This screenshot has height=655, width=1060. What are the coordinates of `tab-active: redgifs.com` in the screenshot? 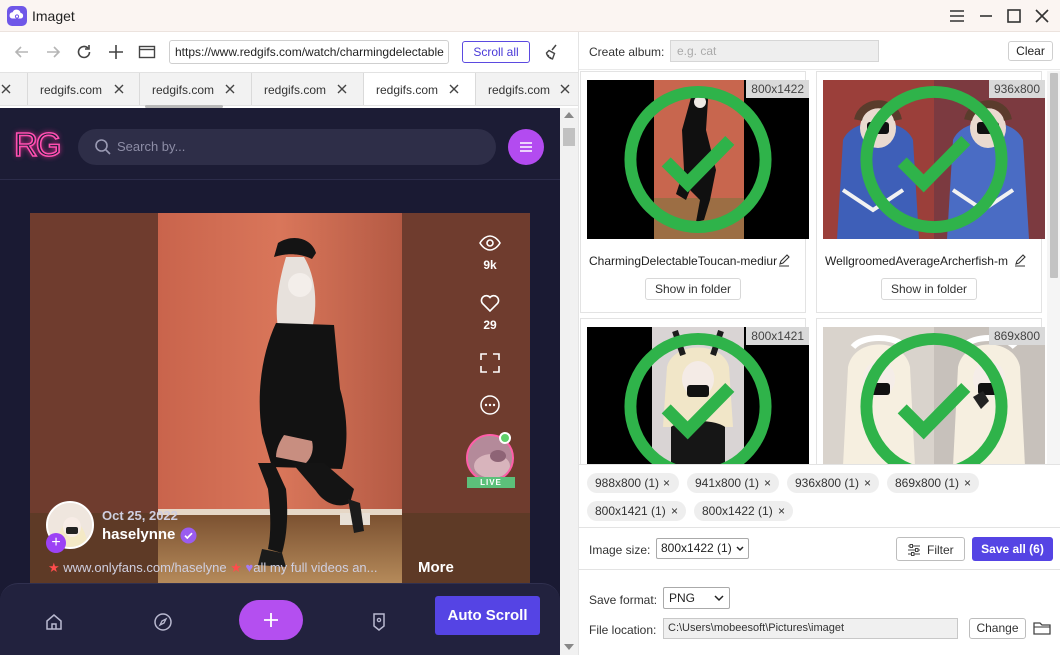 It's located at (420, 89).